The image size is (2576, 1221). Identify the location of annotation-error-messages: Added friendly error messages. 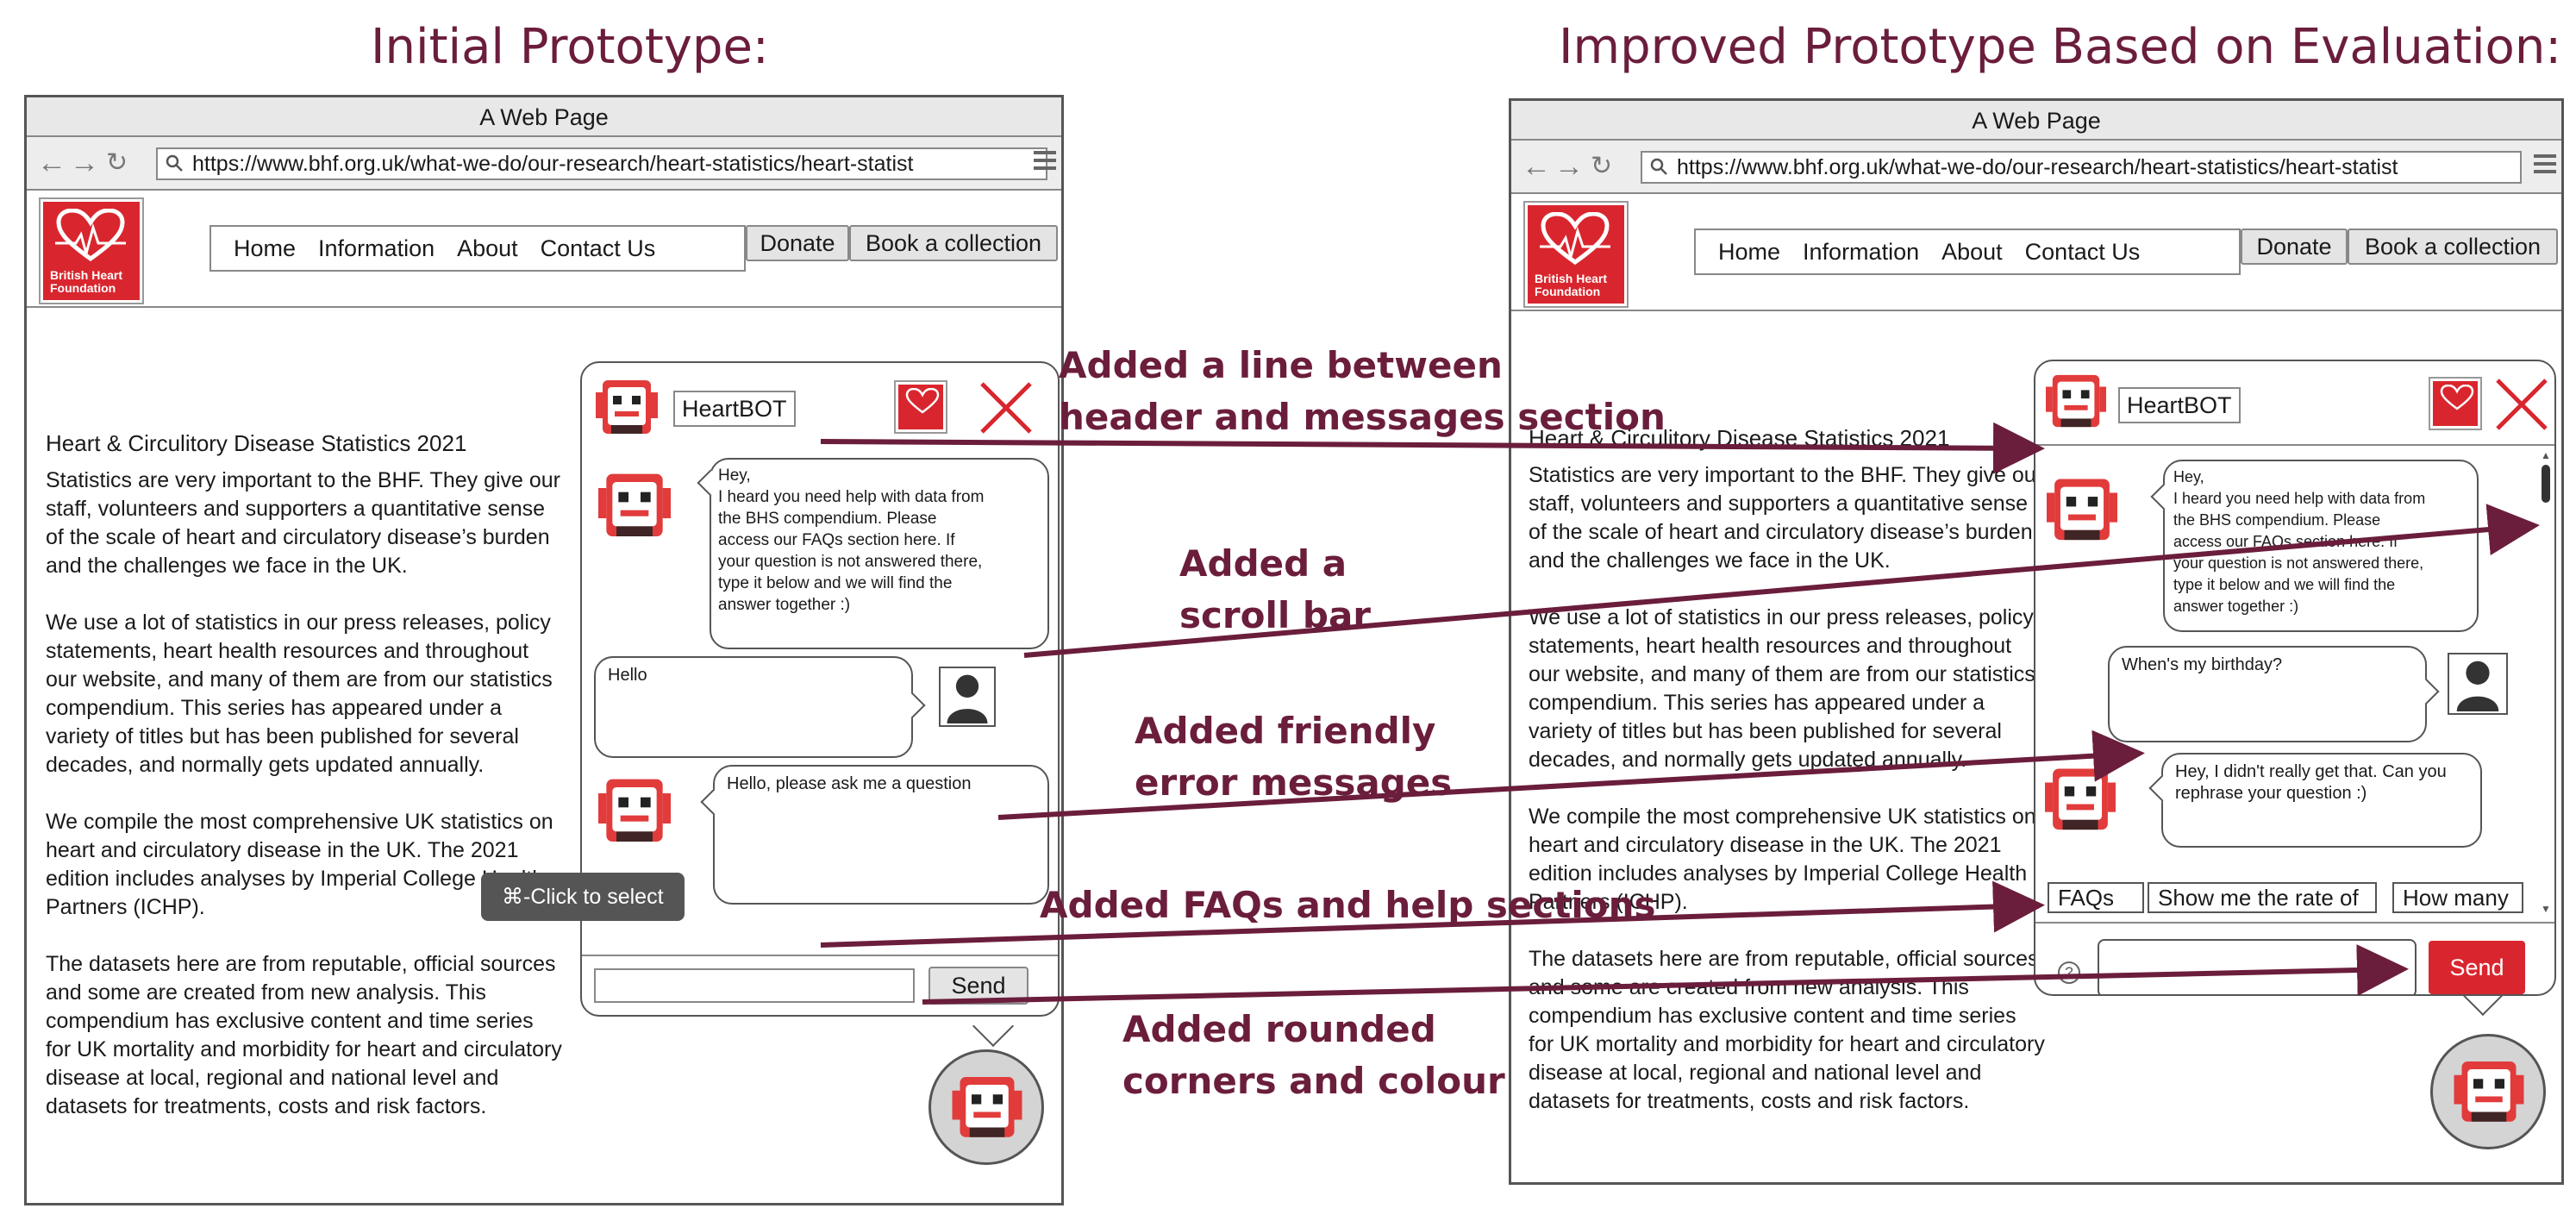
(1294, 757).